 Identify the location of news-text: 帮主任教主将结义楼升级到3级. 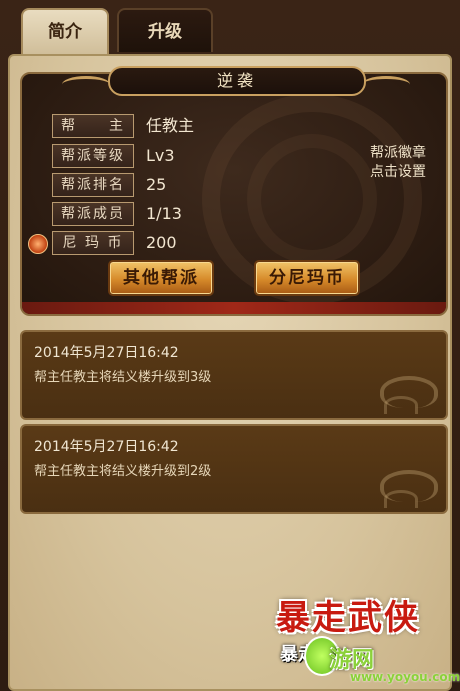
(123, 377).